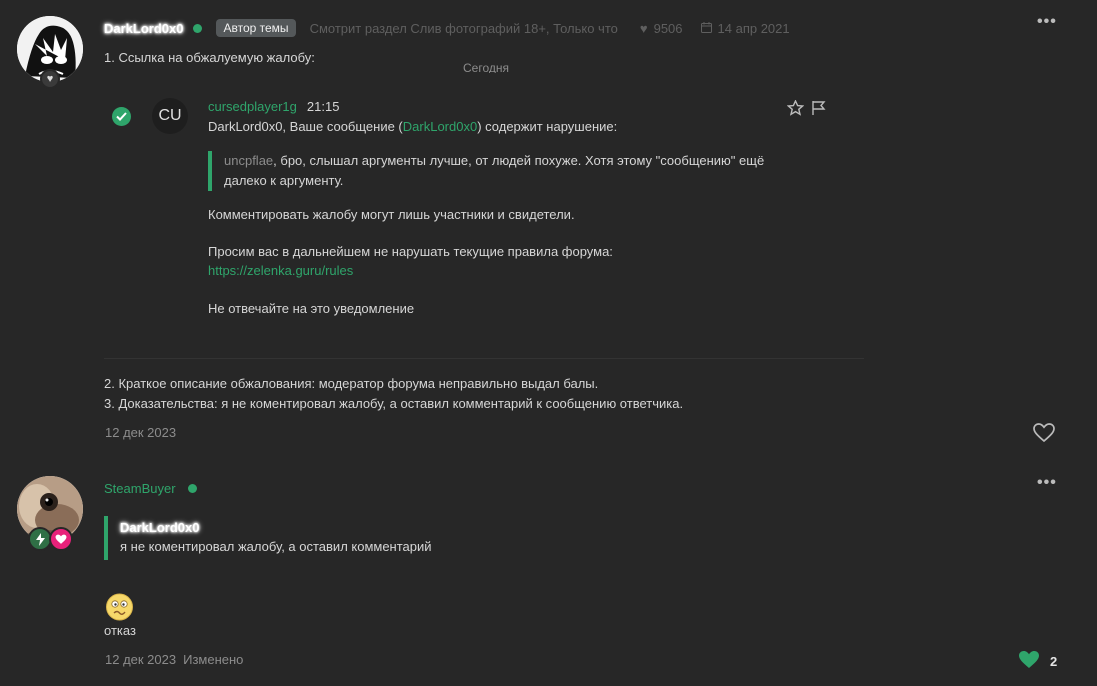  What do you see at coordinates (311, 308) in the screenshot?
I see `embed-paragraph-3: Не отвечайте на это уведомление` at bounding box center [311, 308].